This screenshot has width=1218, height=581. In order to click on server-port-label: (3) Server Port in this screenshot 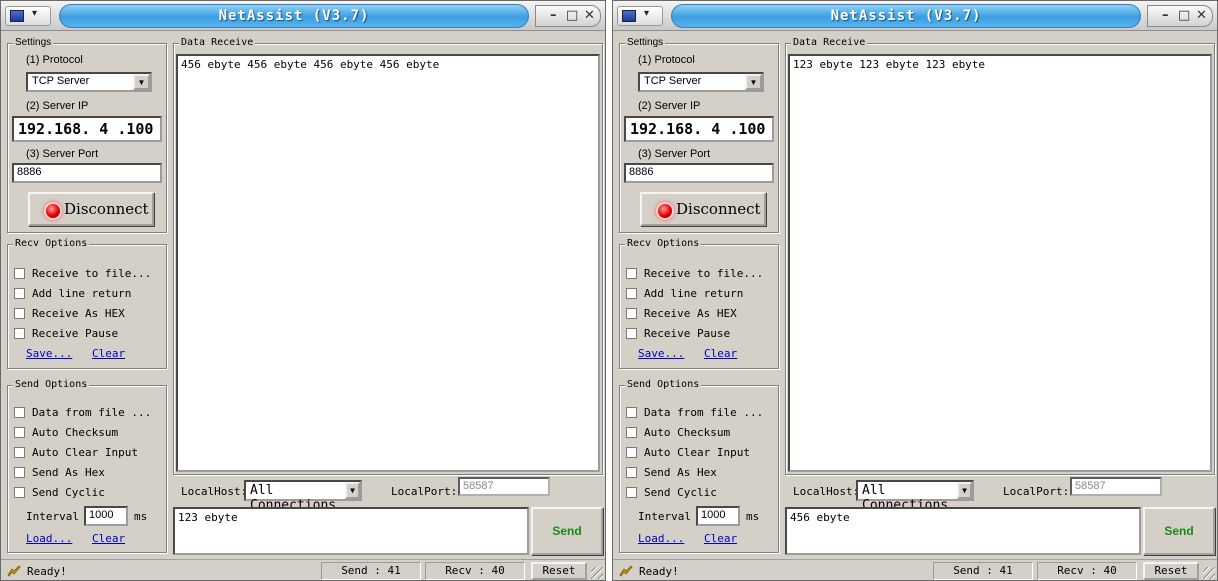, I will do `click(62, 154)`.